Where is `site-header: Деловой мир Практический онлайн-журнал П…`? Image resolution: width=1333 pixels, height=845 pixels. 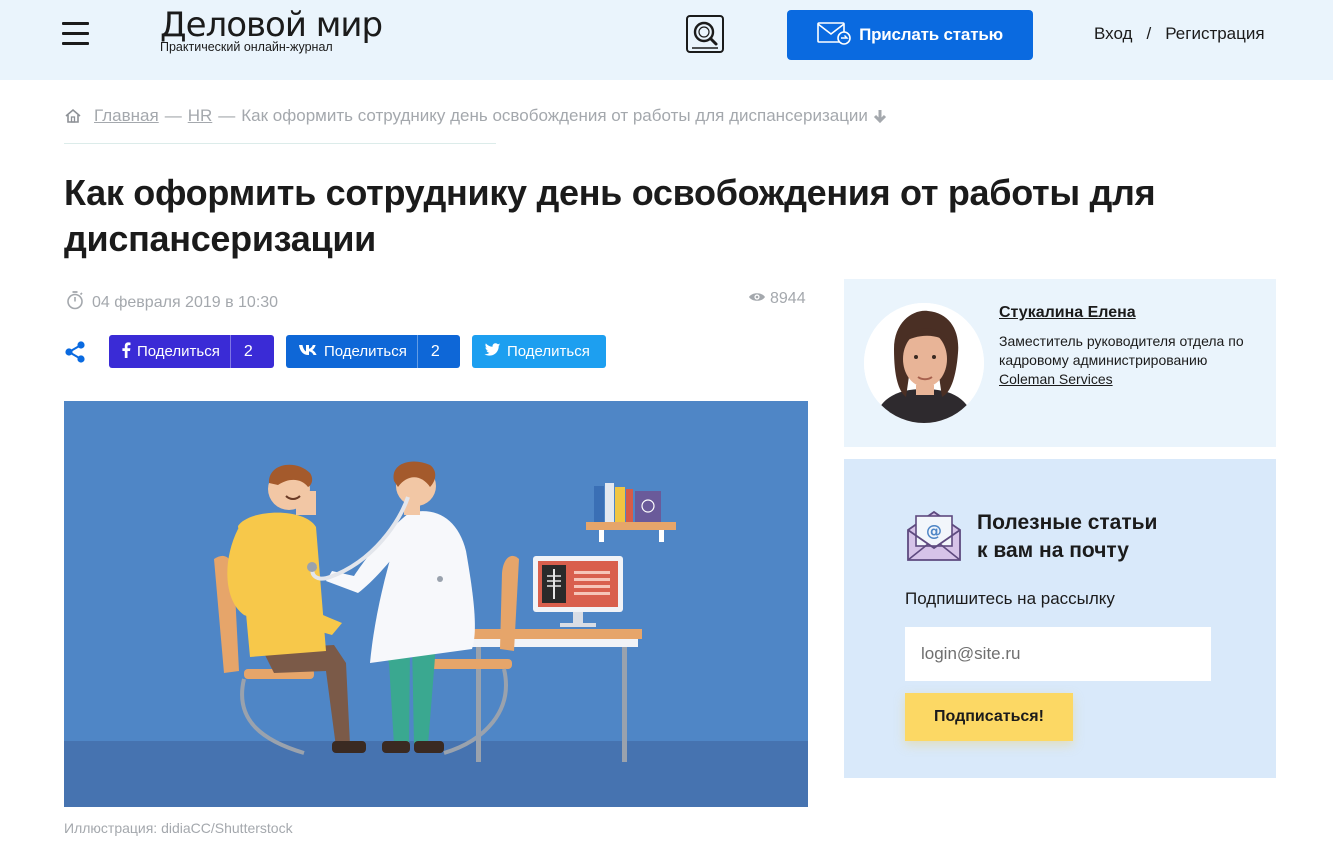
site-header: Деловой мир Практический онлайн-журнал П… is located at coordinates (666, 40).